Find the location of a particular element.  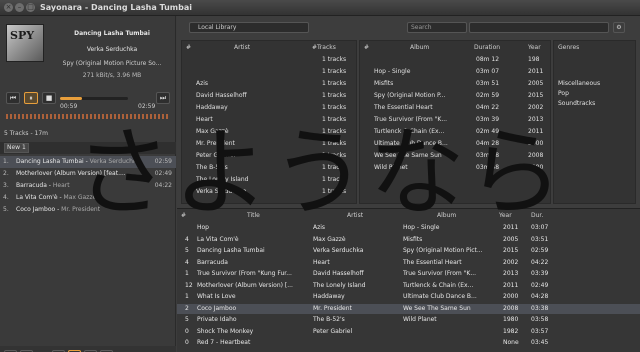

album-row: True Survivor (From "K... 03m 39 2013 is located at coordinates (455, 120).